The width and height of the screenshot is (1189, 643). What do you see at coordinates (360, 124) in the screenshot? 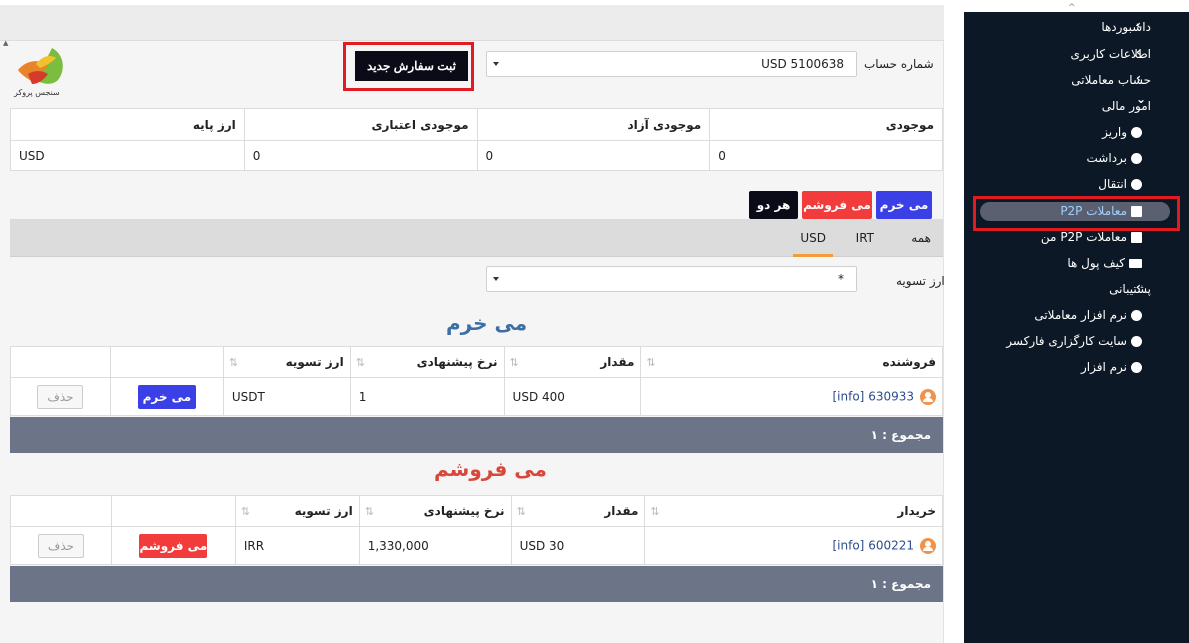
I see `balance-header: موجودی اعتباری` at bounding box center [360, 124].